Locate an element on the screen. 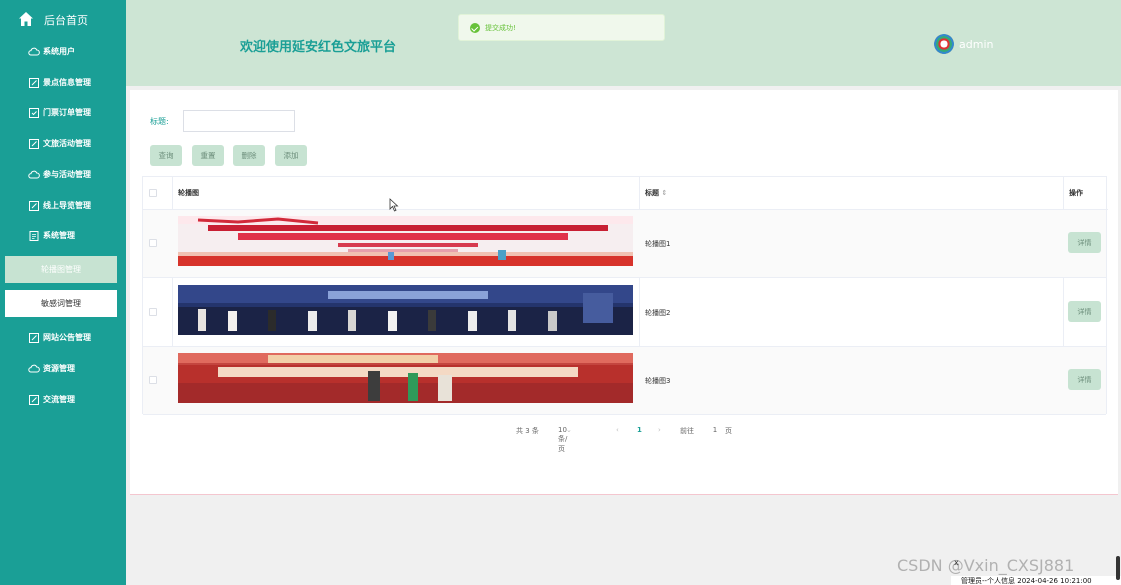 Image resolution: width=1121 pixels, height=585 pixels. search-title-input is located at coordinates (239, 121).